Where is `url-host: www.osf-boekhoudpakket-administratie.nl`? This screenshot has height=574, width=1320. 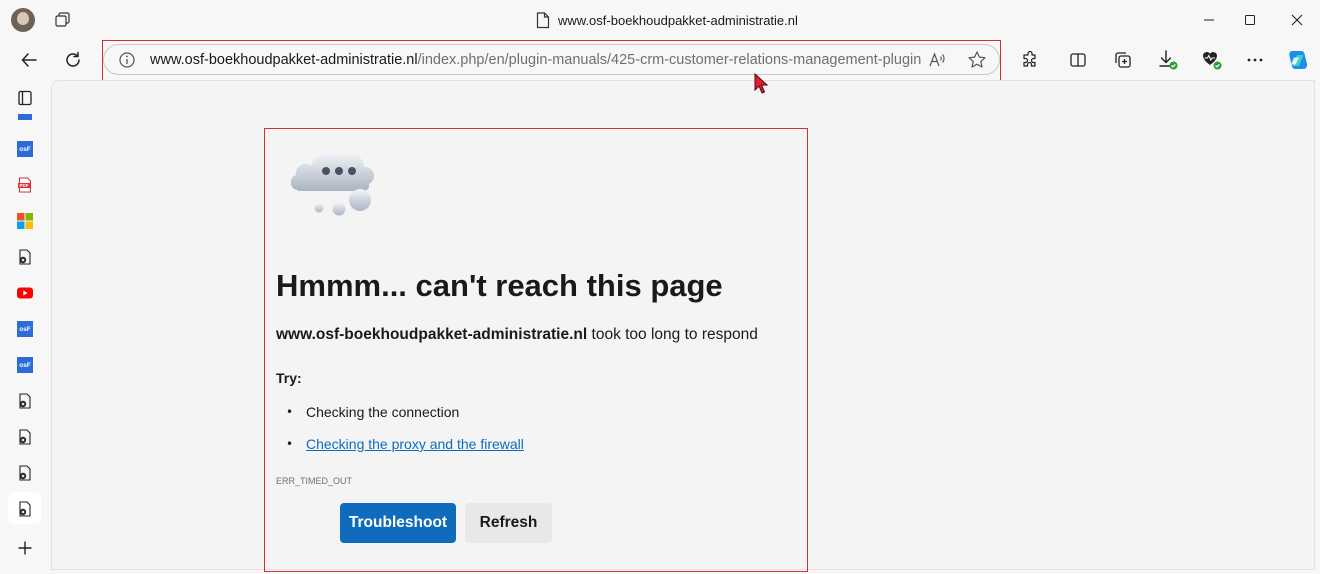 url-host: www.osf-boekhoudpakket-administratie.nl is located at coordinates (284, 60).